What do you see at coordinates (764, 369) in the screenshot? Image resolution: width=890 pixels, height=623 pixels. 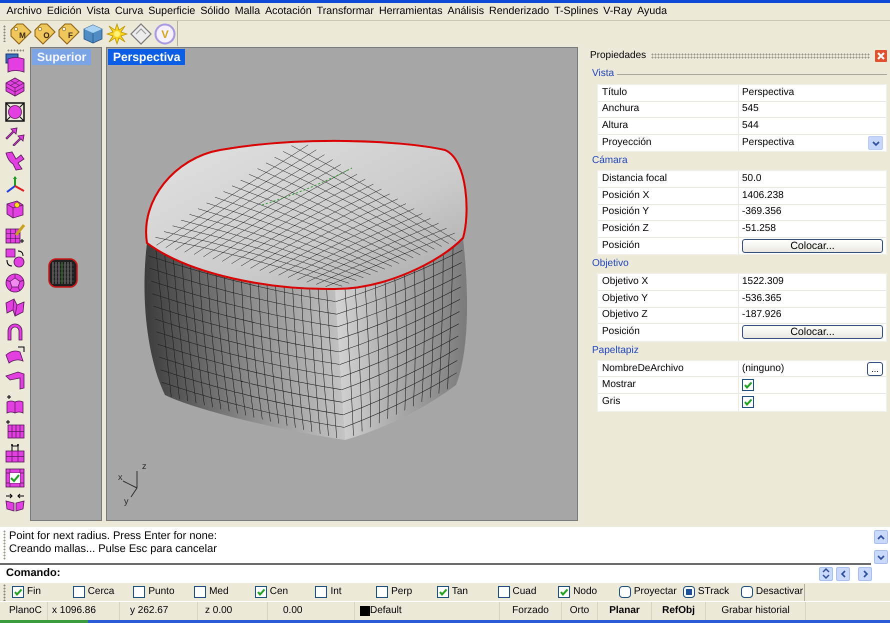 I see `file-value: (ninguno)` at bounding box center [764, 369].